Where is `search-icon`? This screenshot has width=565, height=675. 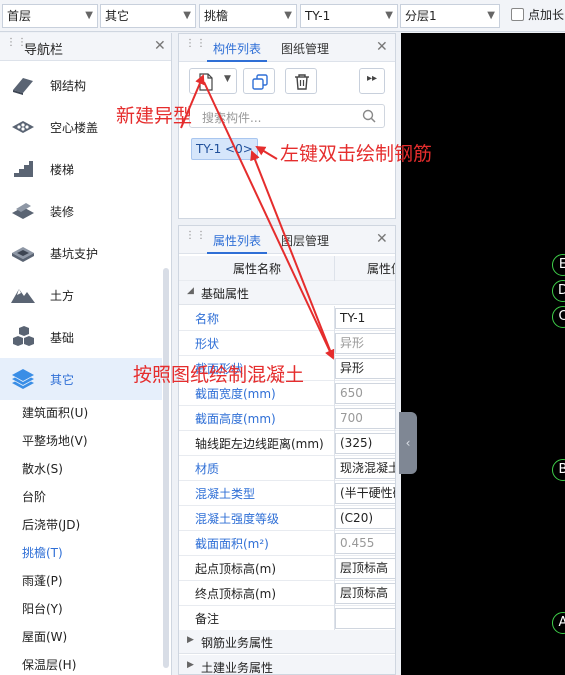
search-icon is located at coordinates (369, 116).